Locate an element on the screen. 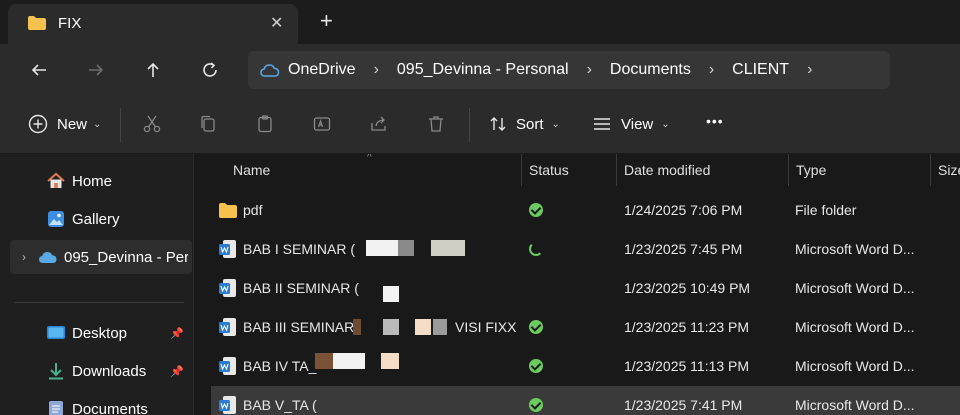 This screenshot has width=960, height=415. documents-icon is located at coordinates (56, 407).